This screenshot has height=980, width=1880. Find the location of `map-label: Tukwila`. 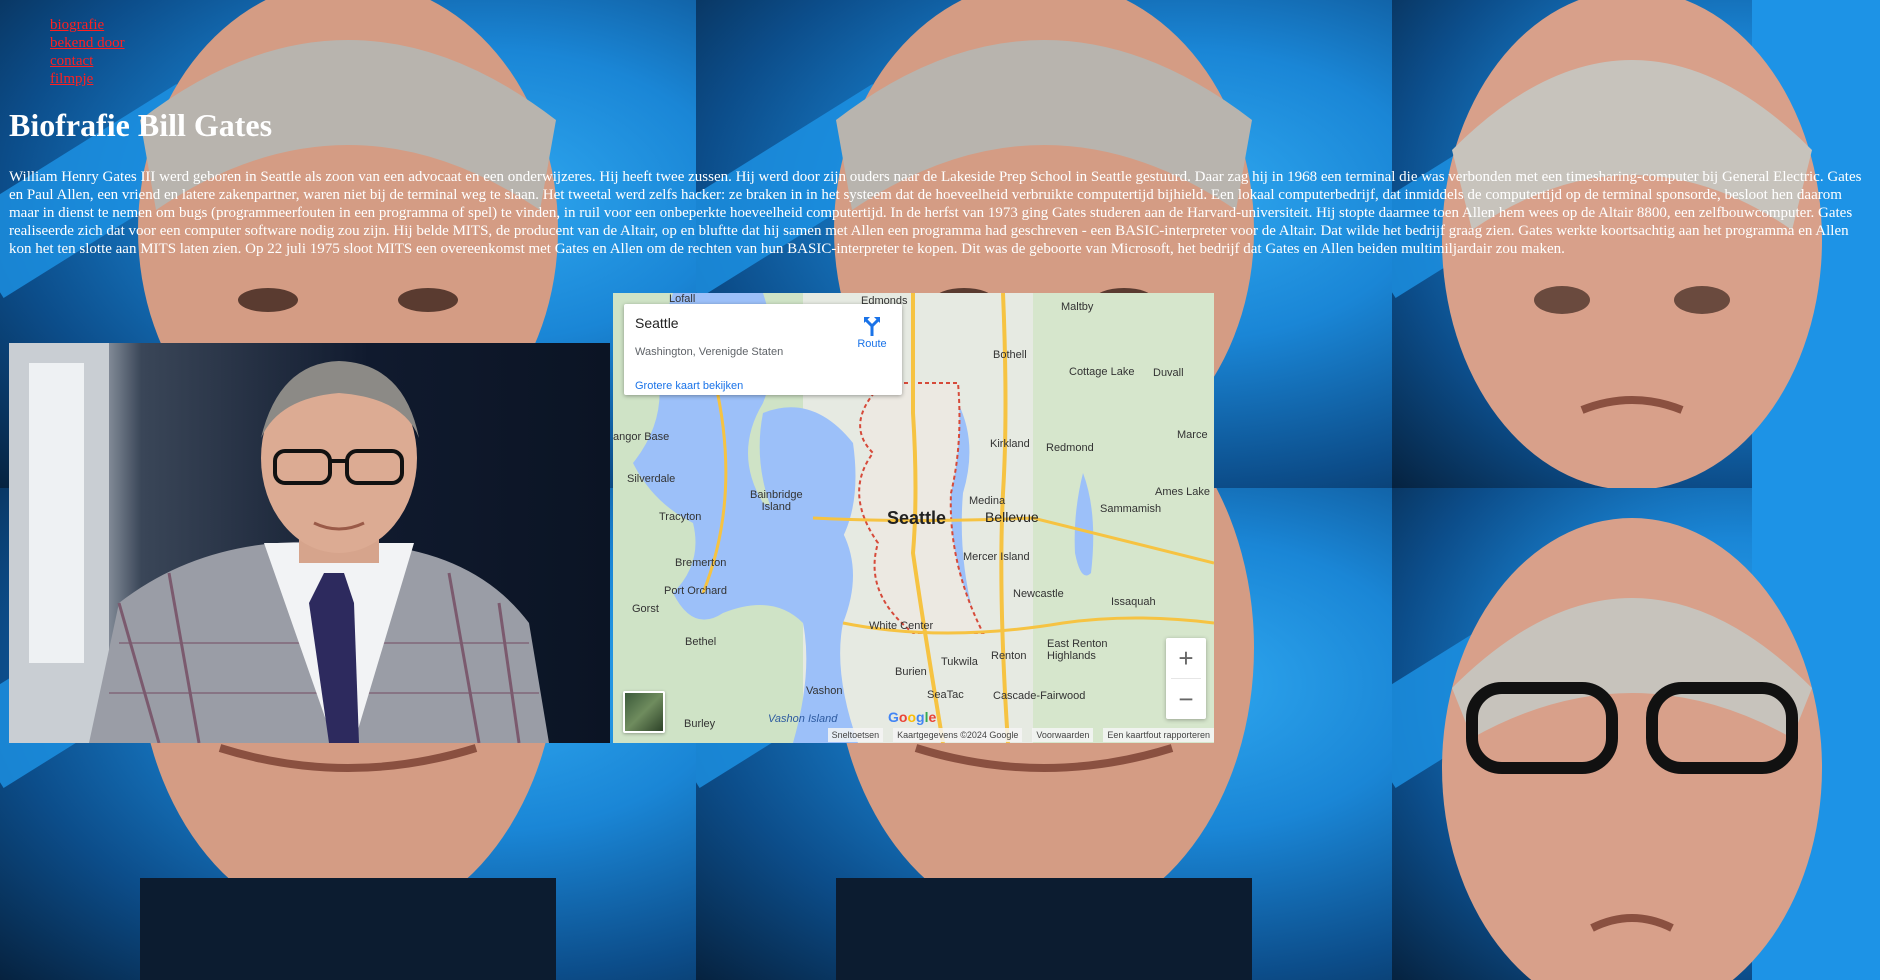

map-label: Tukwila is located at coordinates (959, 662).